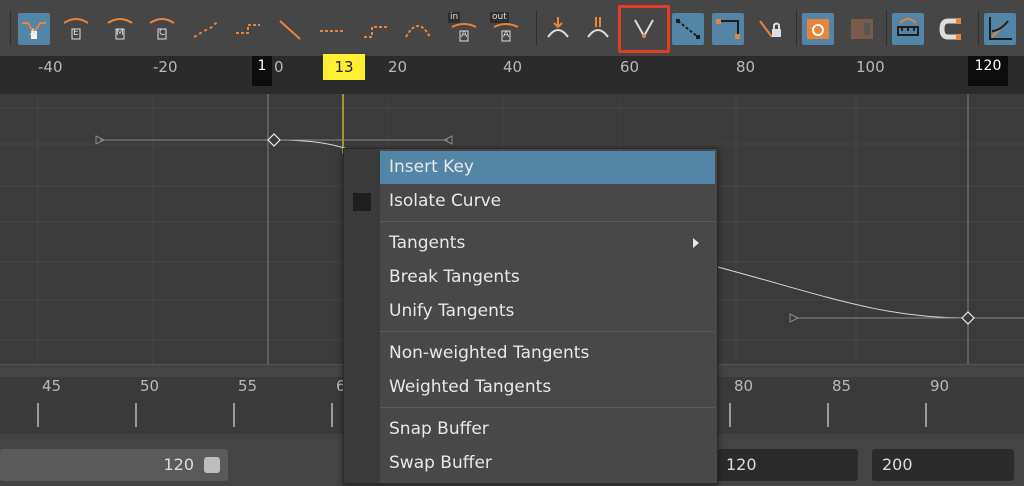 This screenshot has width=1024, height=486. I want to click on time-ruler-label: 0, so click(279, 67).